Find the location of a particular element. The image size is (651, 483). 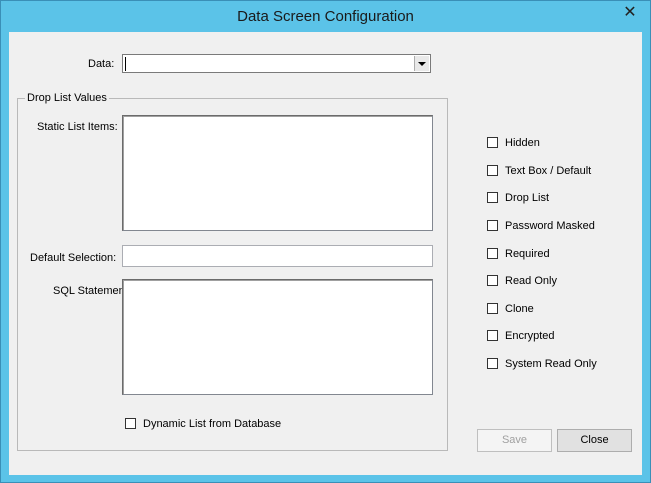

data-combobox is located at coordinates (276, 63).